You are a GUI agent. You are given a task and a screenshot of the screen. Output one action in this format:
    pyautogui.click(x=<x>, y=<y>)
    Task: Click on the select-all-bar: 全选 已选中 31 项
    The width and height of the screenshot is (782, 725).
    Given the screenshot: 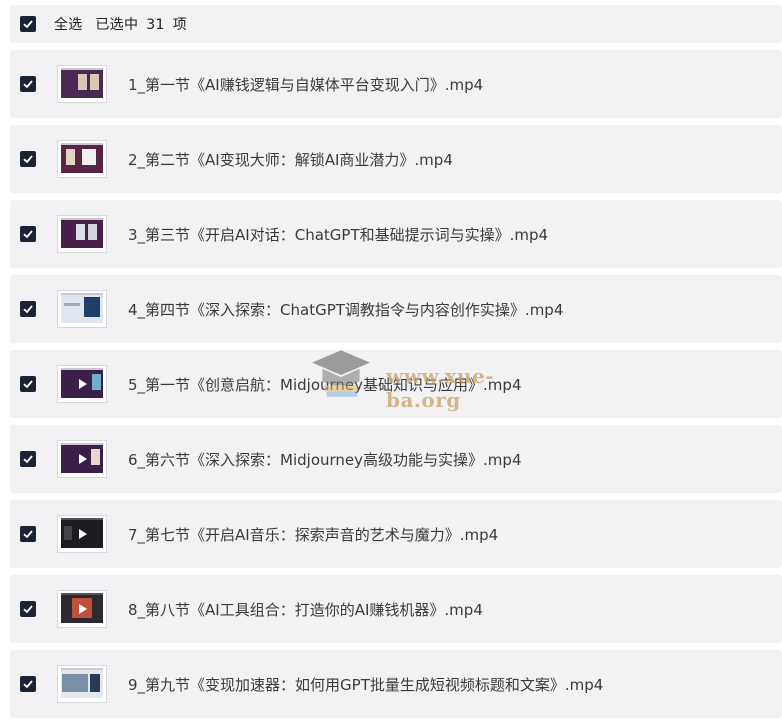 What is the action you would take?
    pyautogui.click(x=396, y=24)
    